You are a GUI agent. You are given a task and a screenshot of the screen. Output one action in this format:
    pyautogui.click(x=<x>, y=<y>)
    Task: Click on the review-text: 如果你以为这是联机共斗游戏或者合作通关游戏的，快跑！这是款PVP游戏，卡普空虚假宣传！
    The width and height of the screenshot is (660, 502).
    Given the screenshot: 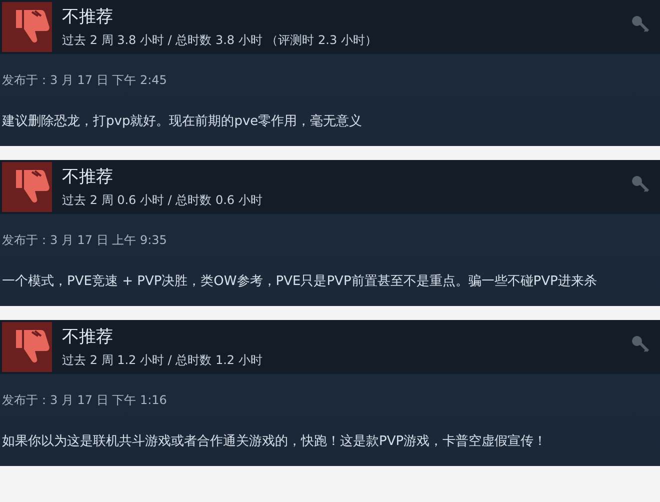 What is the action you would take?
    pyautogui.click(x=275, y=441)
    